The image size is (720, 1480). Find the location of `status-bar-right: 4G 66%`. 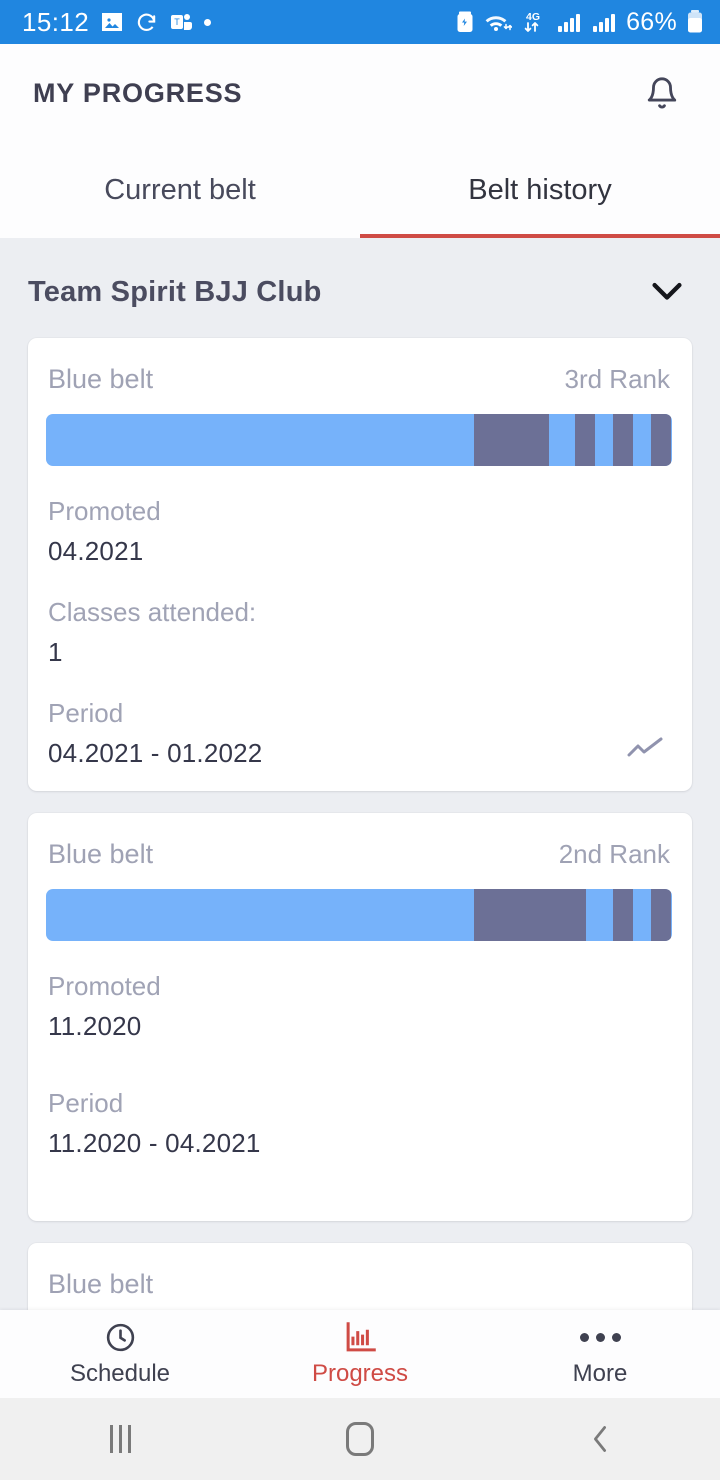

status-bar-right: 4G 66% is located at coordinates (579, 22).